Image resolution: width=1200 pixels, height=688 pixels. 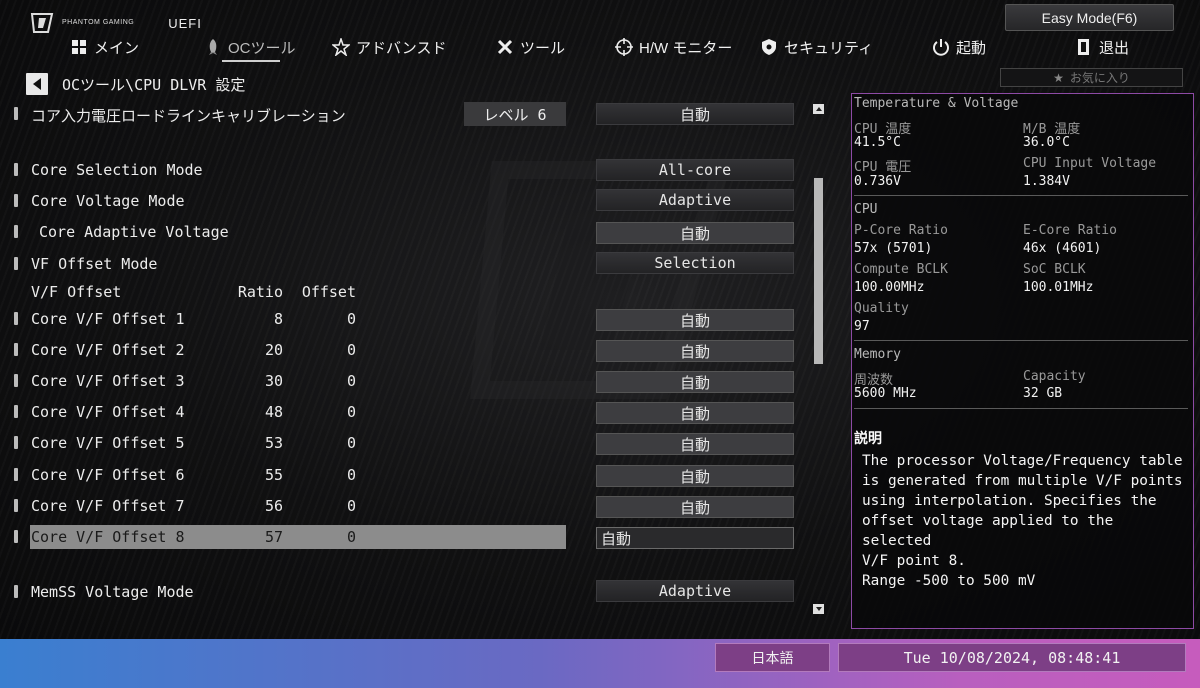 I want to click on arrow-down-icon, so click(x=818, y=609).